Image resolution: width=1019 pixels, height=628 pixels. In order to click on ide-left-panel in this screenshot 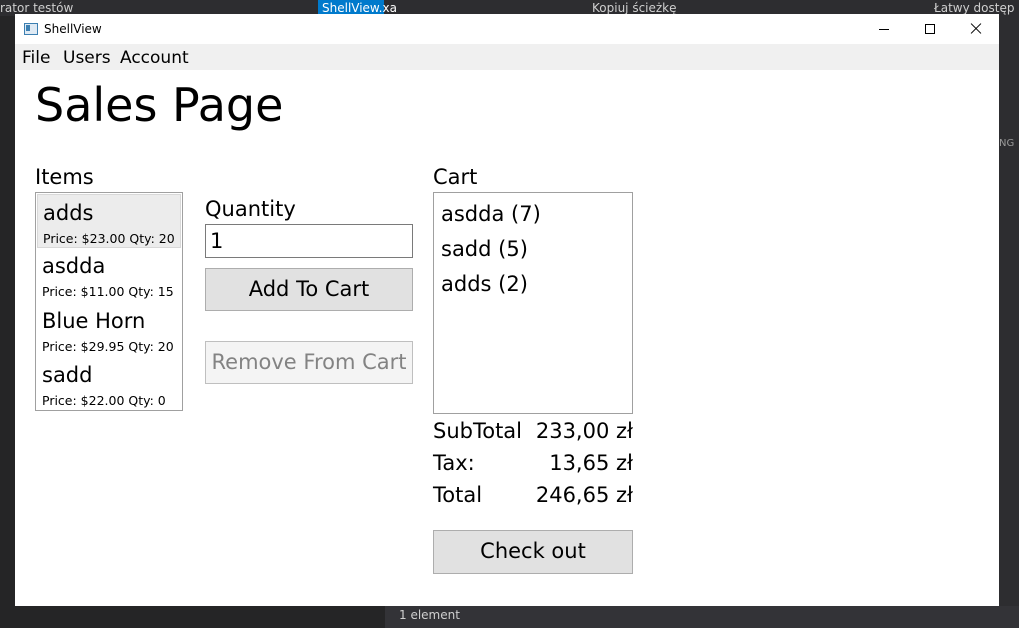, I will do `click(7, 322)`.